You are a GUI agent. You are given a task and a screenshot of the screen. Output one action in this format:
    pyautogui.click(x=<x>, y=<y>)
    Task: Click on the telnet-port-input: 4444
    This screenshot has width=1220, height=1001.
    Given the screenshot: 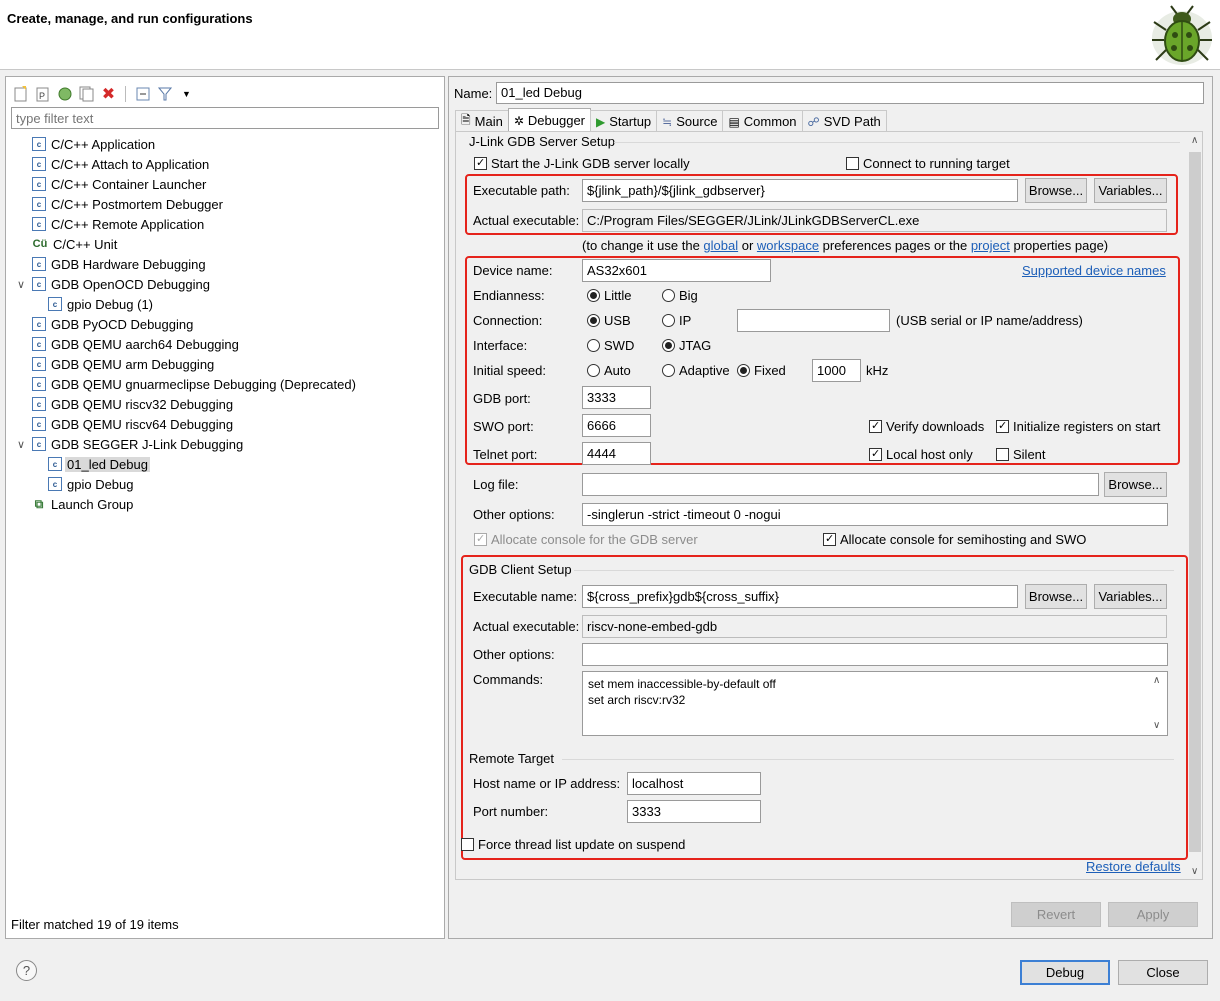 What is the action you would take?
    pyautogui.click(x=616, y=453)
    